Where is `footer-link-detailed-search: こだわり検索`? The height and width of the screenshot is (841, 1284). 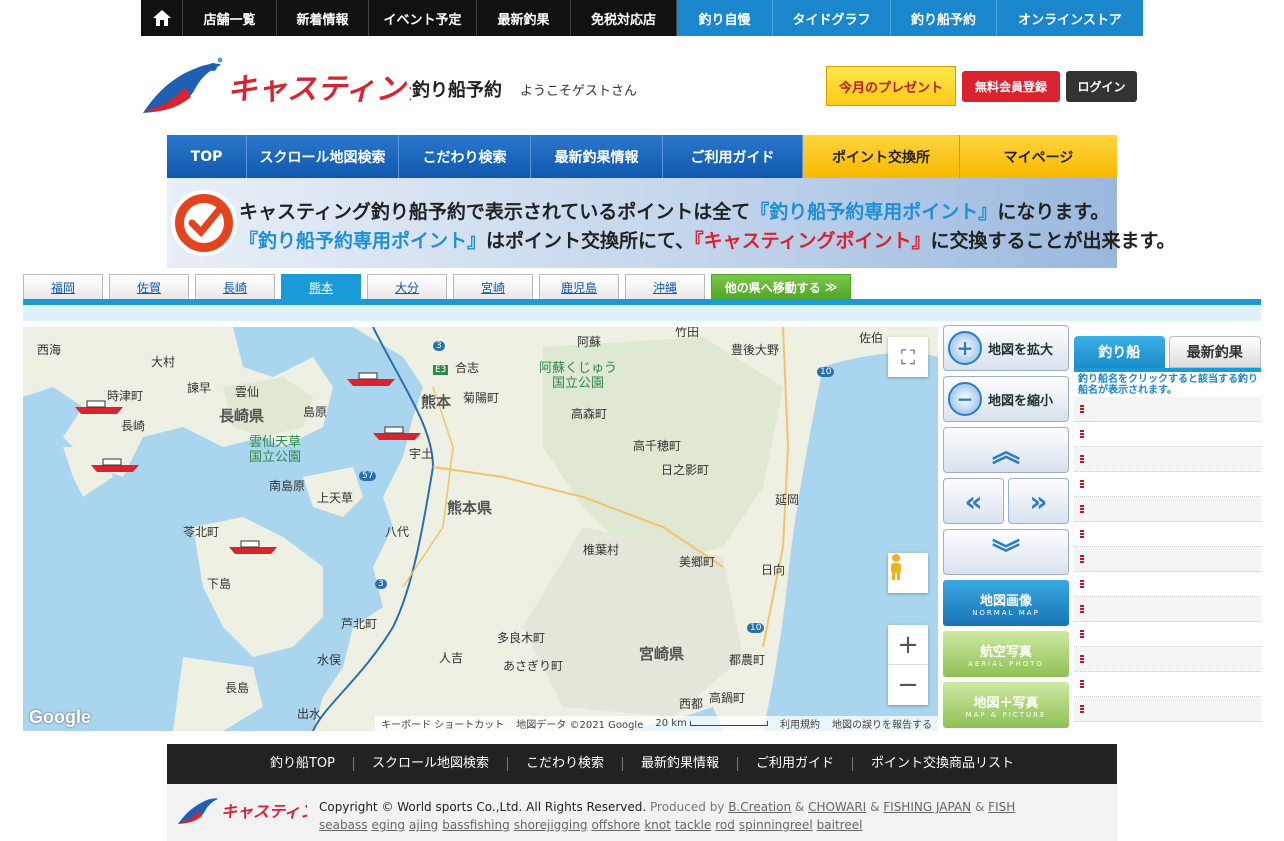 footer-link-detailed-search: こだわり検索 is located at coordinates (565, 764).